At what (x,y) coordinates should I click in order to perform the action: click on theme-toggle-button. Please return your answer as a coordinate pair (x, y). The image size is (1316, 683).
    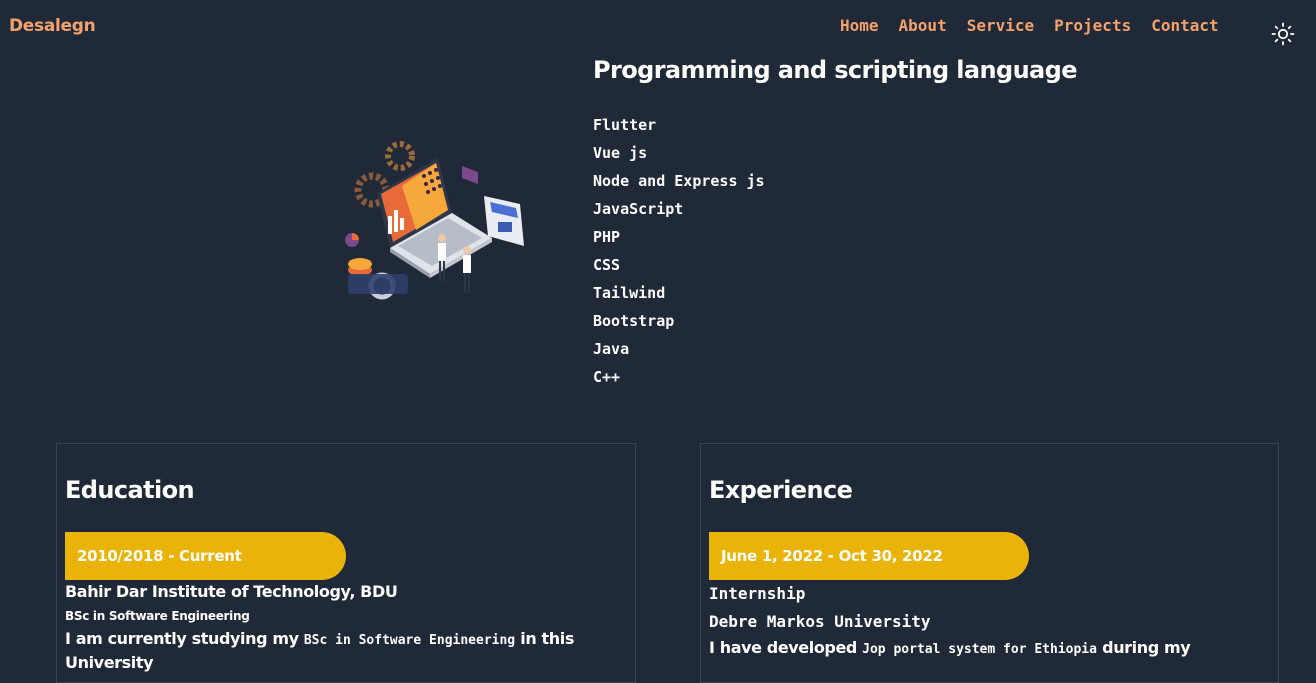
    Looking at the image, I should click on (1283, 34).